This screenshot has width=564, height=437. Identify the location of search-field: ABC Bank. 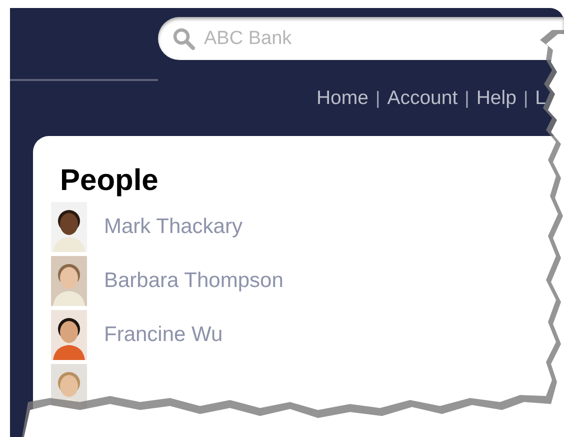
(361, 38).